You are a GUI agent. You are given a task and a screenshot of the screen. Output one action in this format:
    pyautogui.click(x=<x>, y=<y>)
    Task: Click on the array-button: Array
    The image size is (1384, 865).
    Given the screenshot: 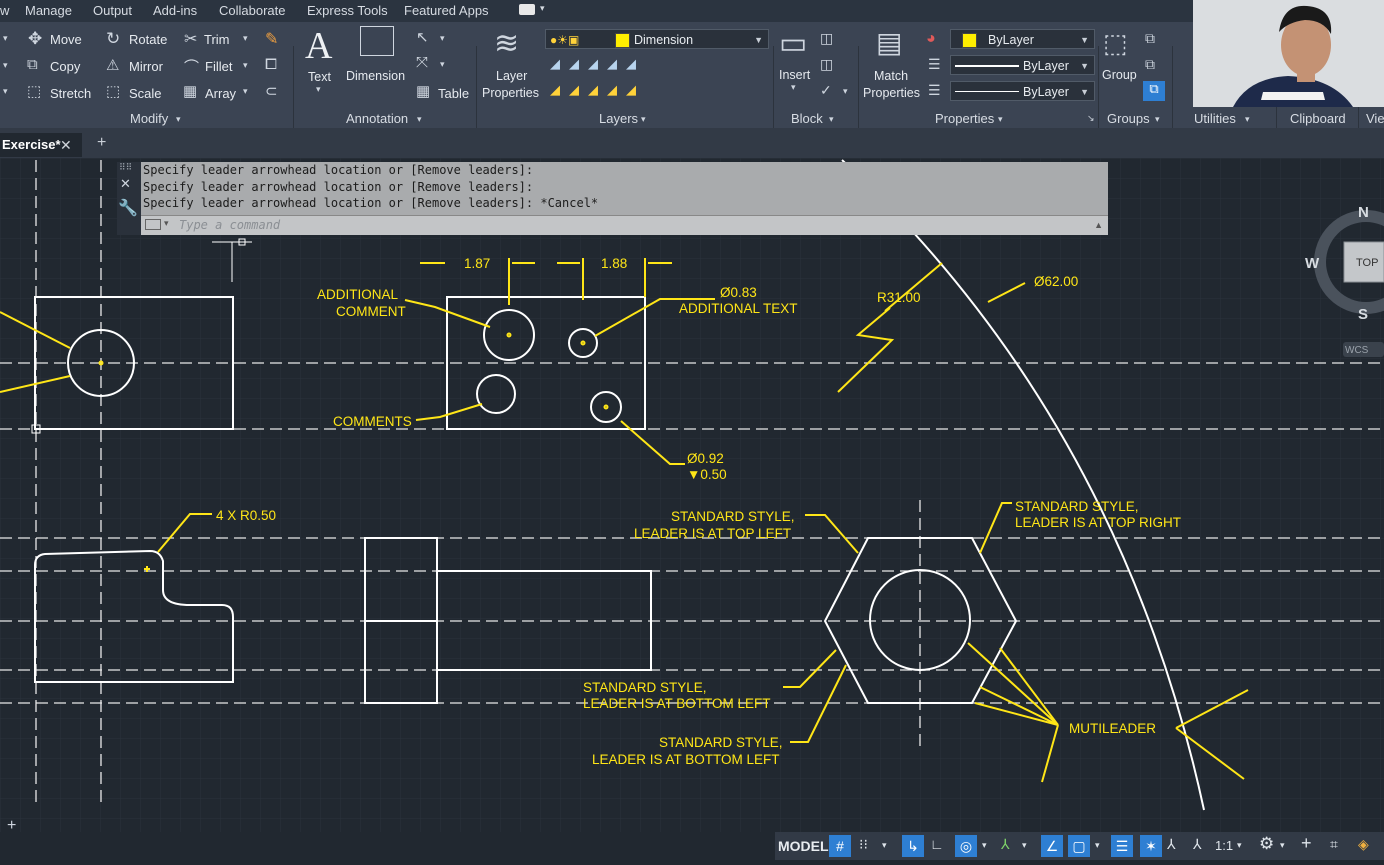 What is the action you would take?
    pyautogui.click(x=220, y=93)
    